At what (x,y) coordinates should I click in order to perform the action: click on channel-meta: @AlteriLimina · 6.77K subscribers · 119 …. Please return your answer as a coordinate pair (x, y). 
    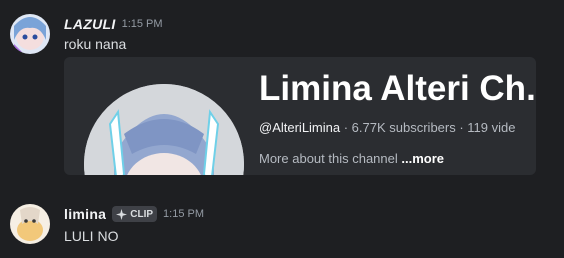
    Looking at the image, I should click on (387, 127).